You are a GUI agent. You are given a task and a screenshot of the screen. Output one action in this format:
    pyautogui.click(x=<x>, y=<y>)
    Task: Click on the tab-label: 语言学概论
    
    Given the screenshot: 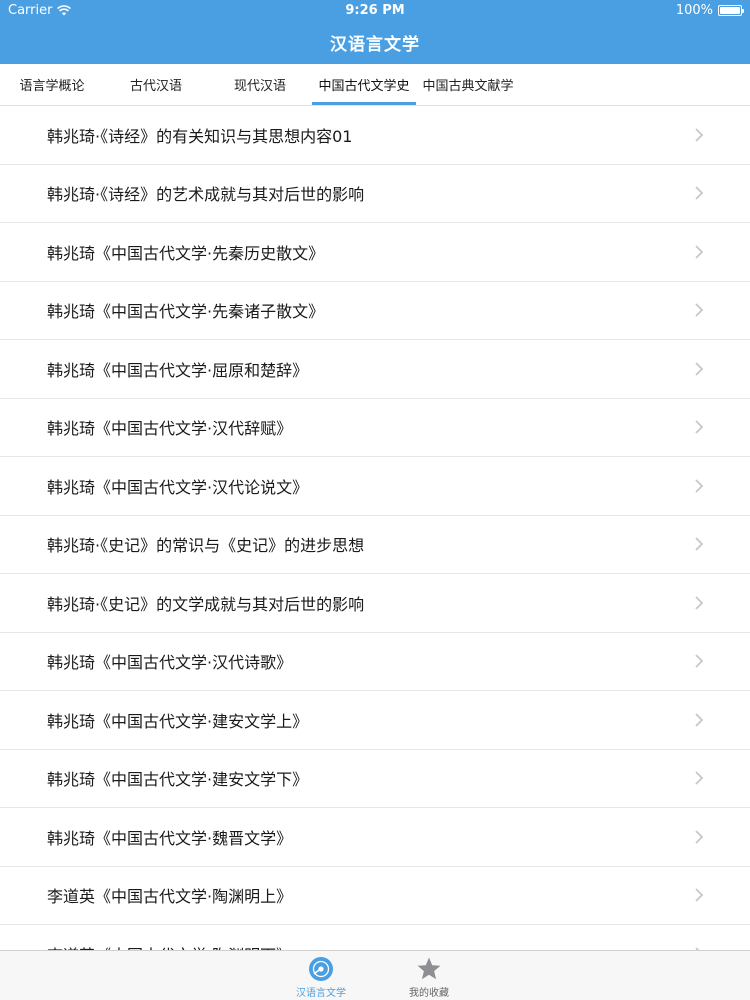 What is the action you would take?
    pyautogui.click(x=52, y=86)
    